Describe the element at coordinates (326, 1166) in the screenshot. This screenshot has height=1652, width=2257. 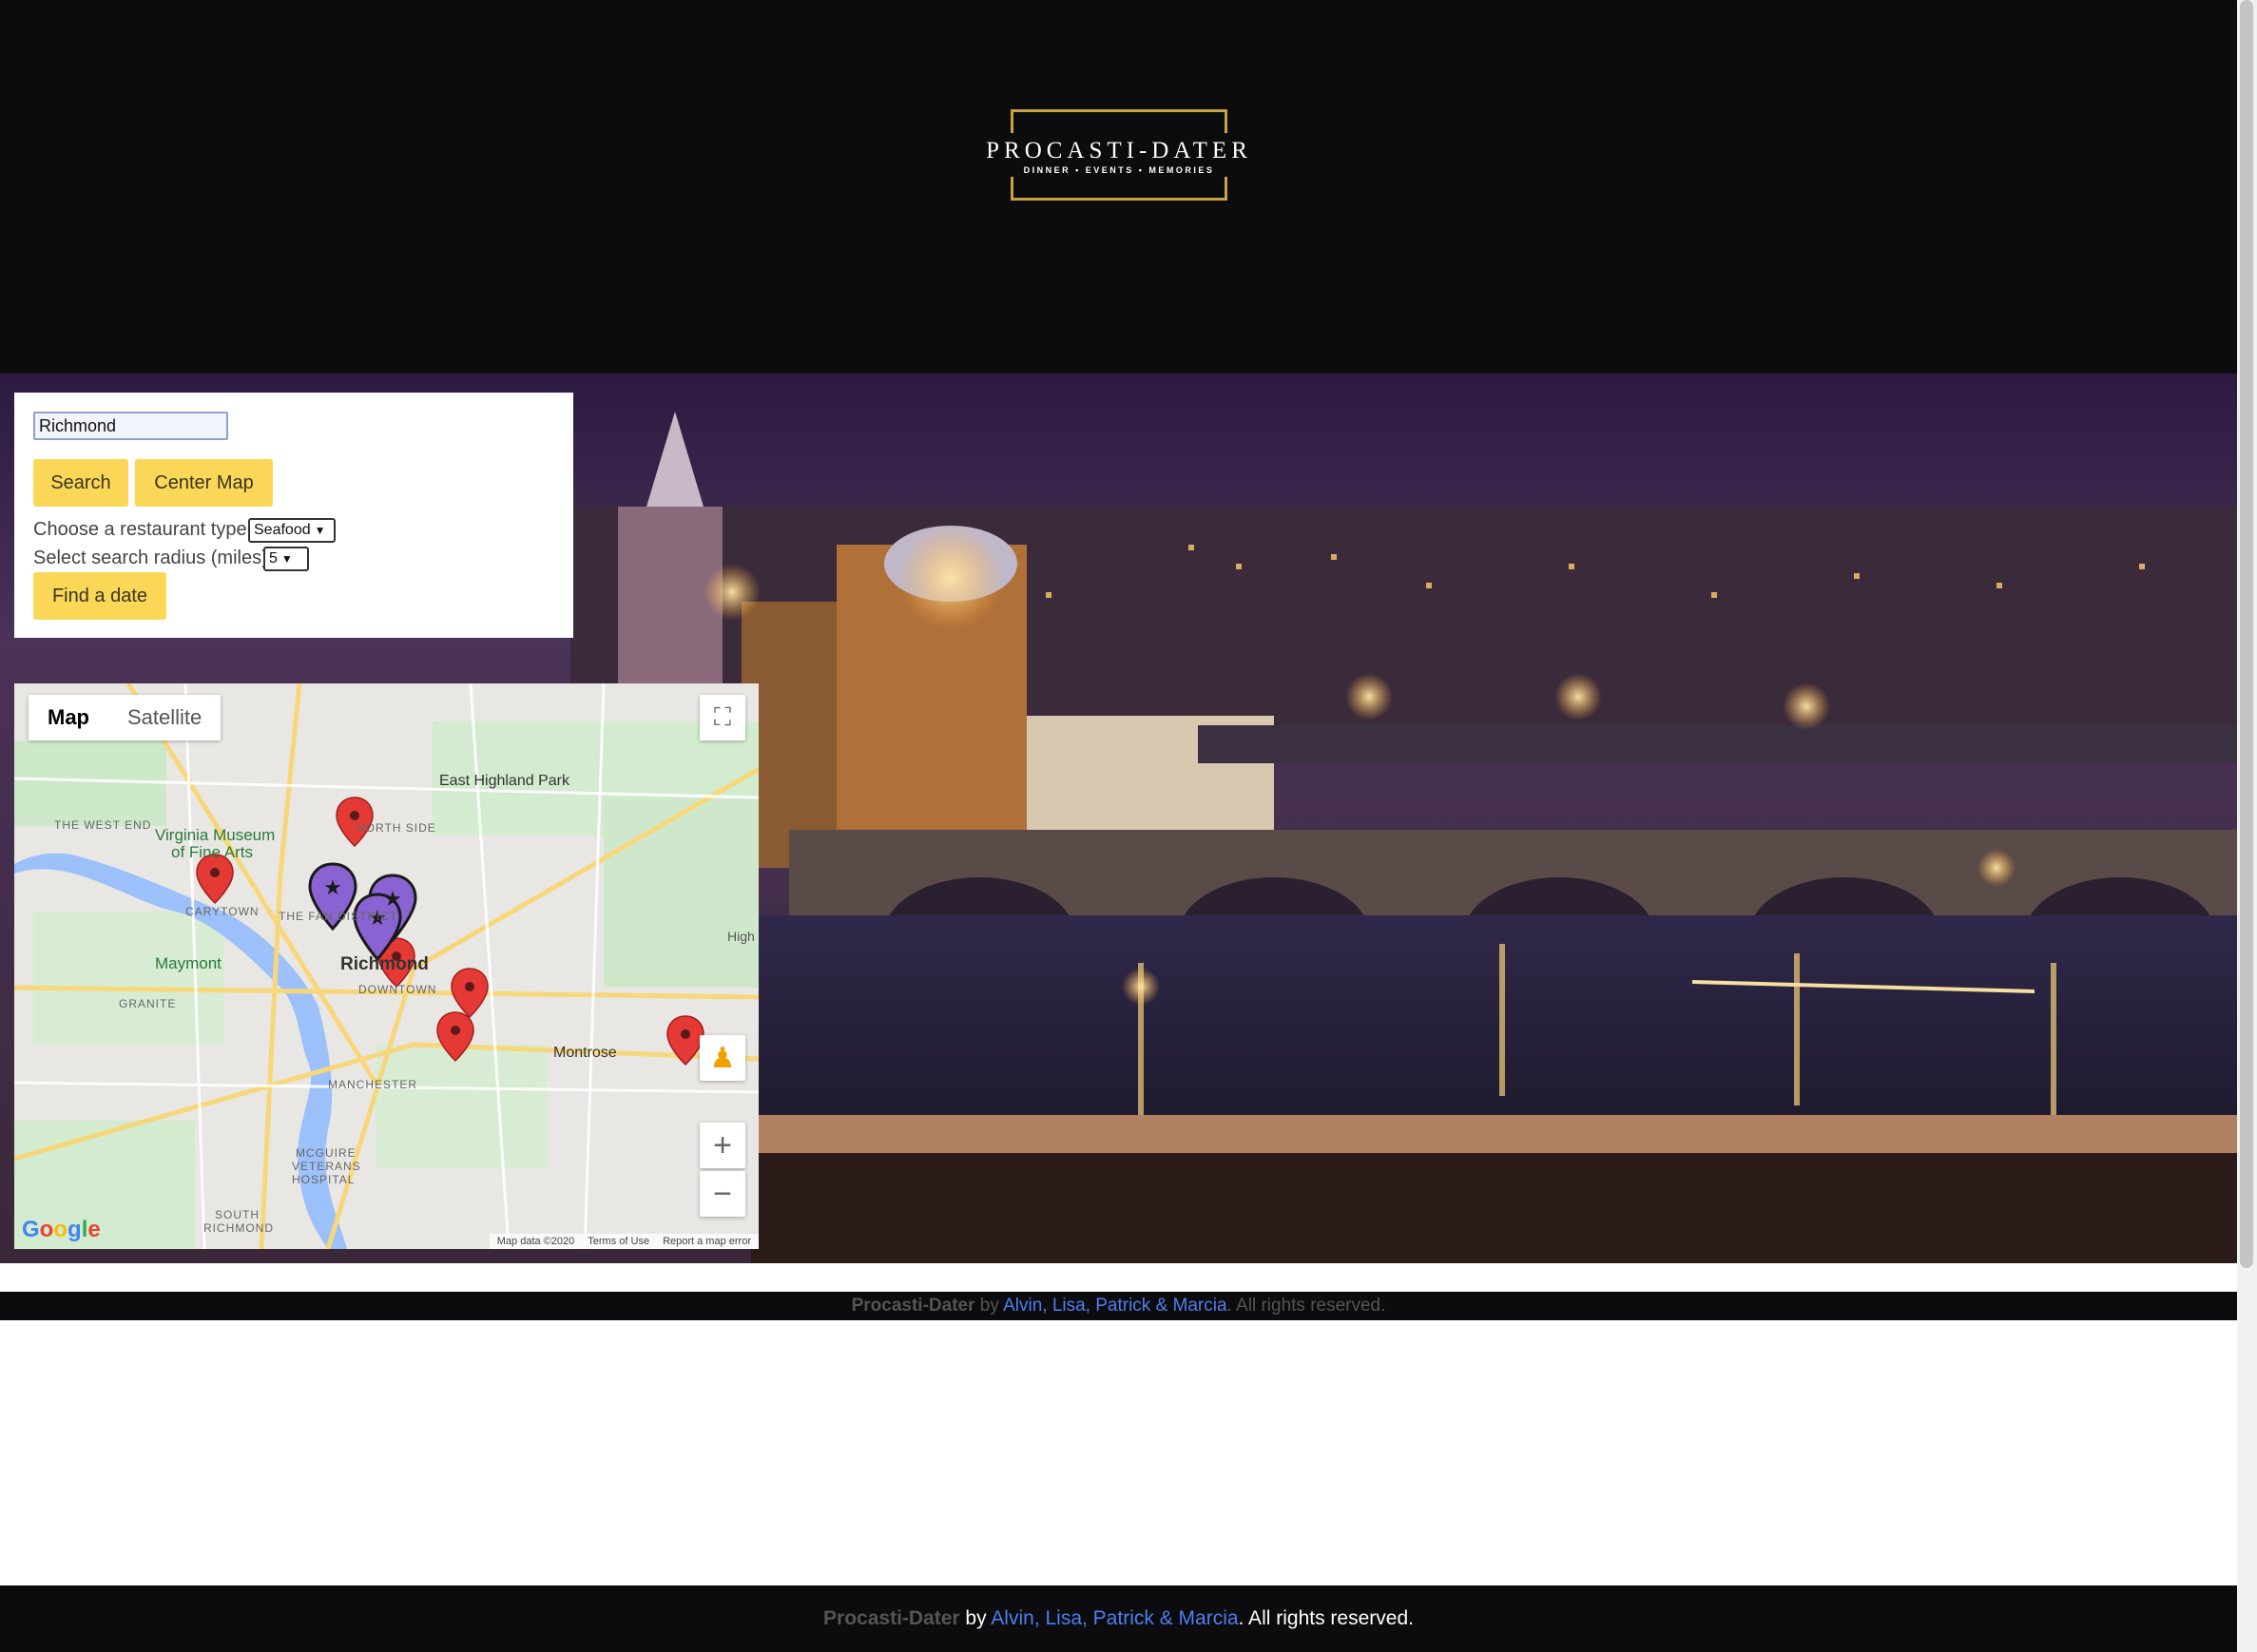
I see `map-label-mcguire-2: VETERANS` at that location.